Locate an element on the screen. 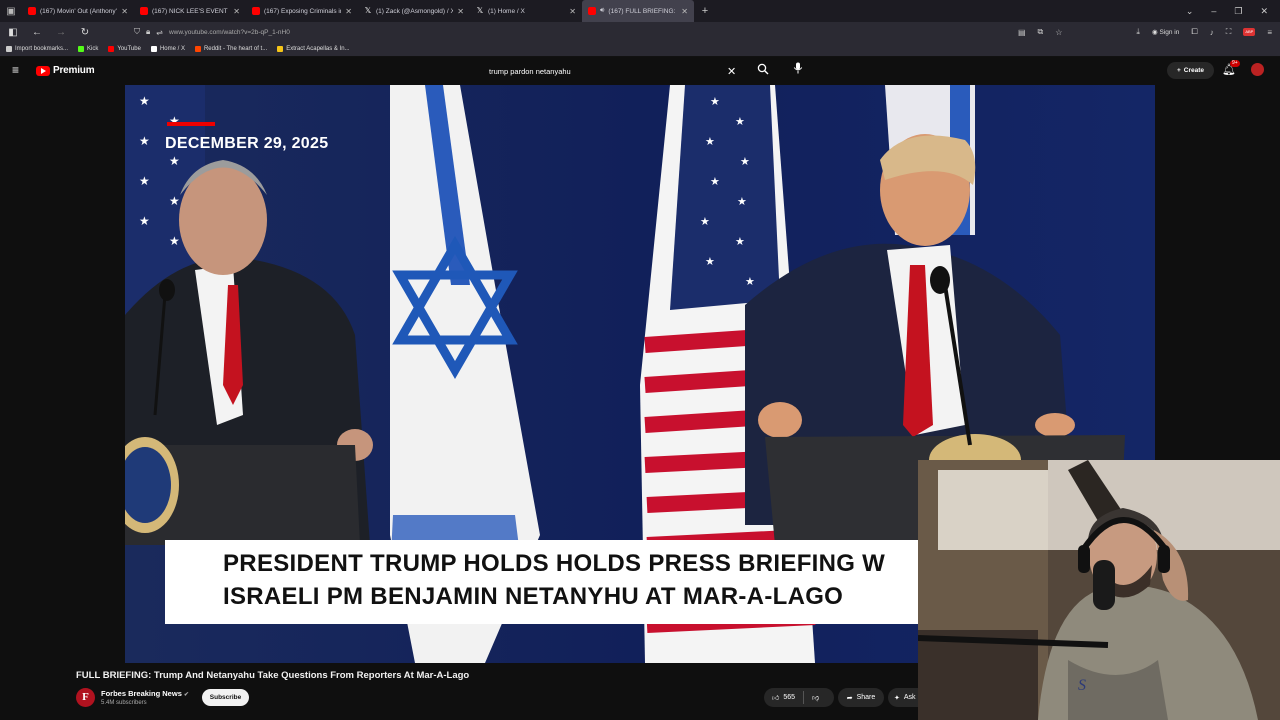  permissions-icon: ⇌ is located at coordinates (159, 32).